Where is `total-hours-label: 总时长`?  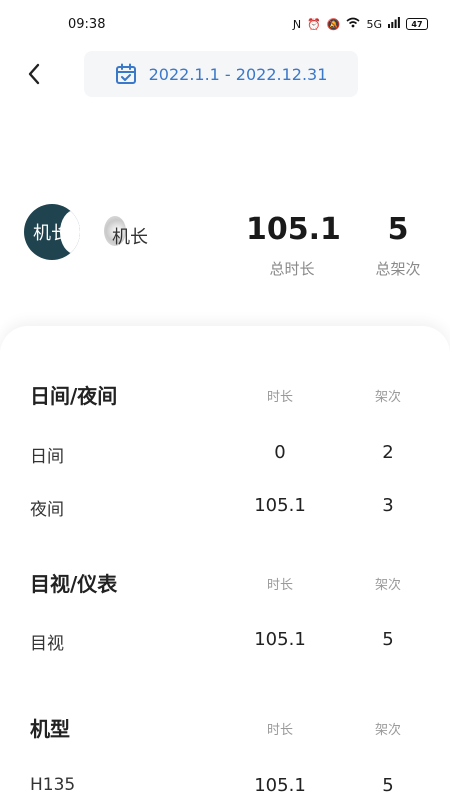 total-hours-label: 总时长 is located at coordinates (292, 269).